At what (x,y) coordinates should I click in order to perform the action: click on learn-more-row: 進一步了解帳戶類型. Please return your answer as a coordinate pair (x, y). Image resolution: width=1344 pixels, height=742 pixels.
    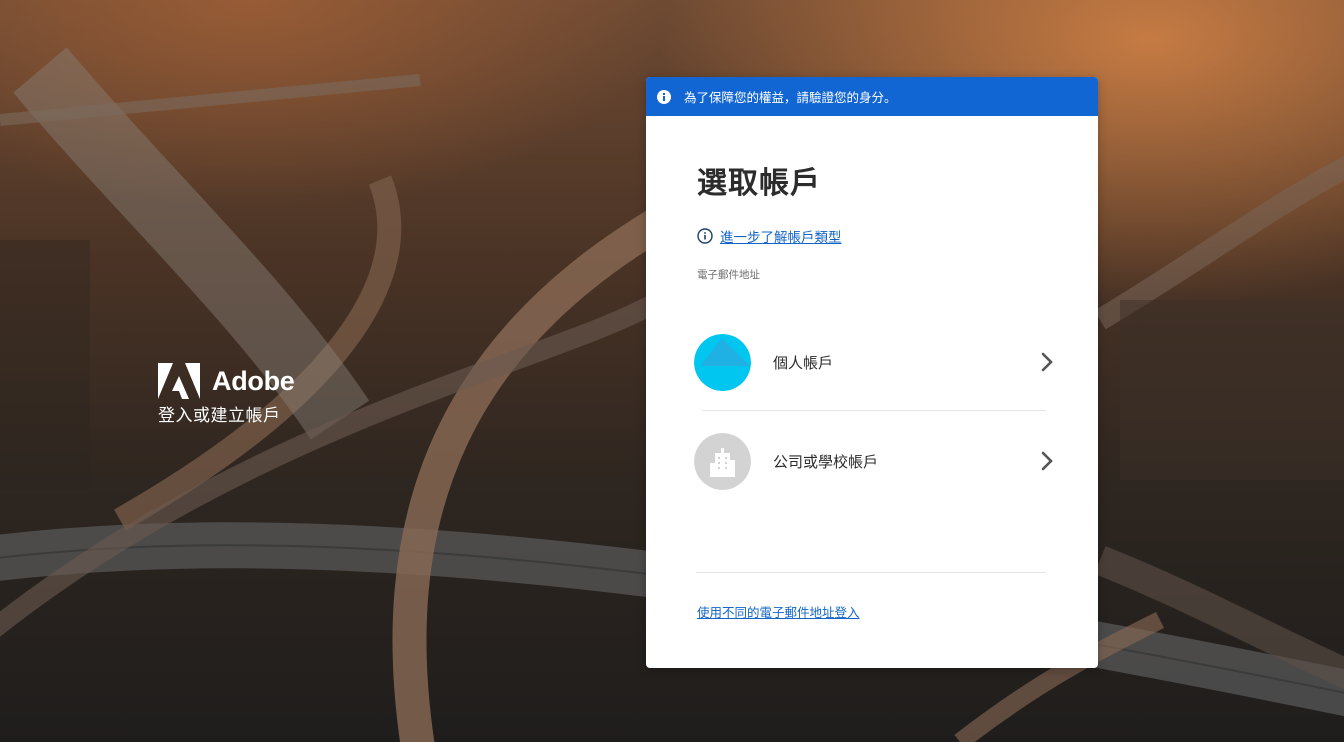
    Looking at the image, I should click on (872, 236).